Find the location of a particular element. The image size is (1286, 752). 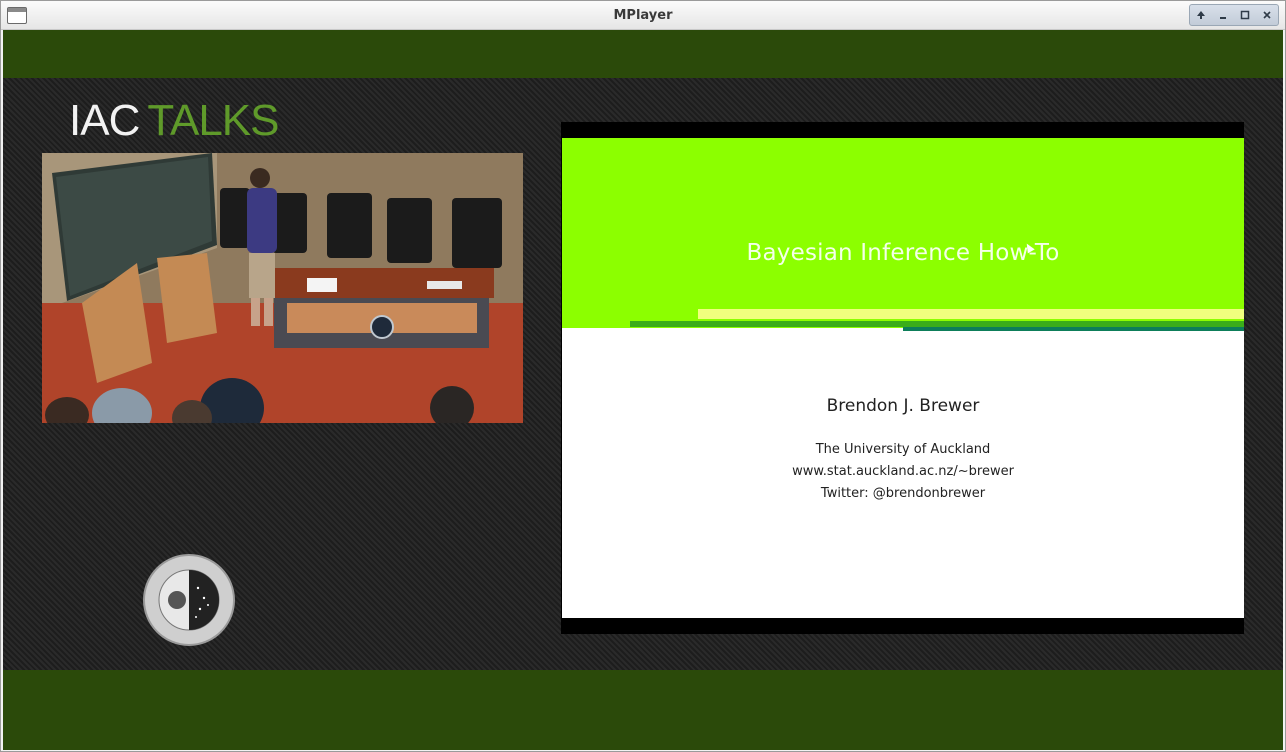

close-icon is located at coordinates (1267, 15).